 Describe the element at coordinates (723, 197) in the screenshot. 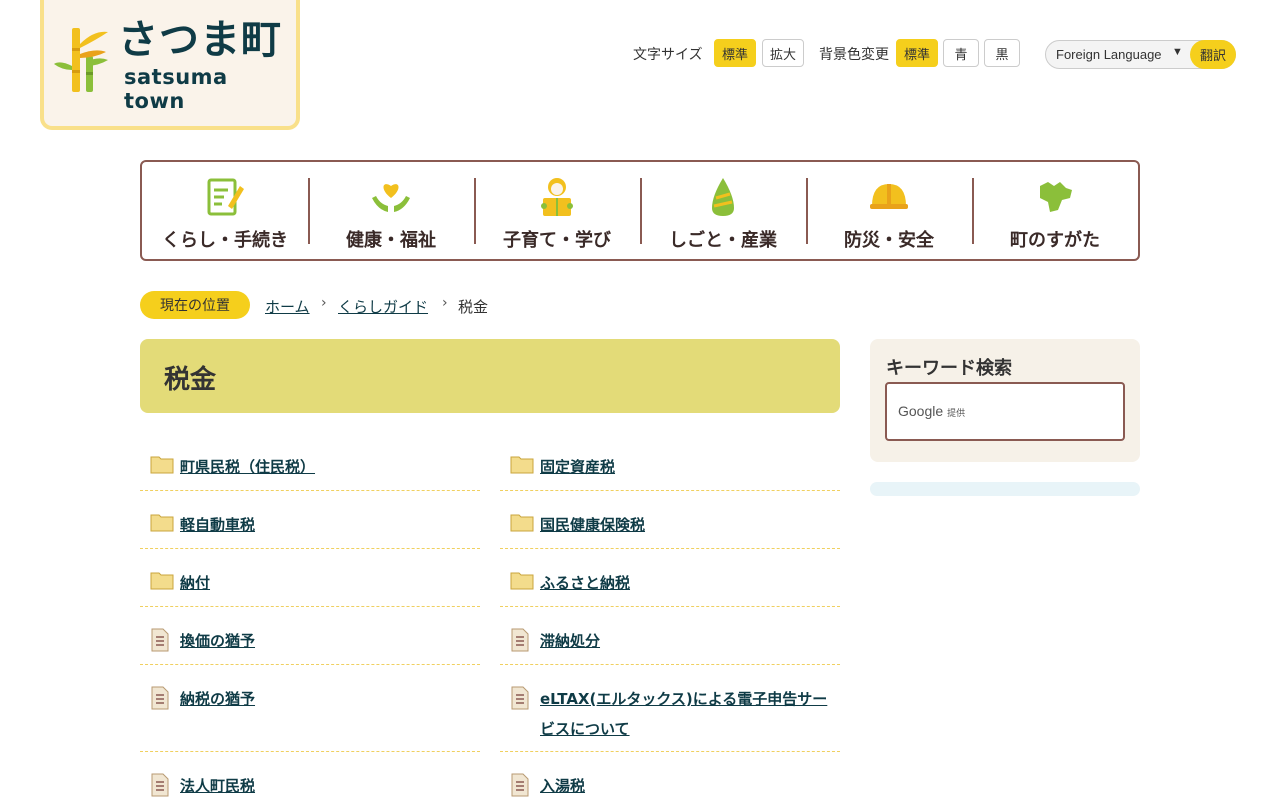

I see `bamboo-shoot-icon` at that location.